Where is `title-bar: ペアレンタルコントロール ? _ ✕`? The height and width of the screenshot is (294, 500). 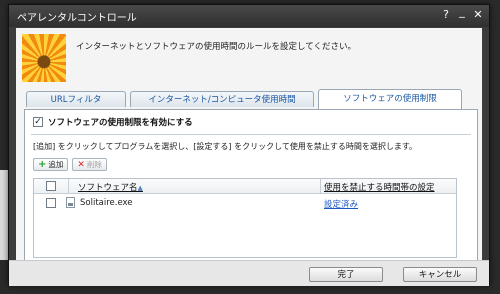 title-bar: ペアレンタルコントロール ? _ ✕ is located at coordinates (249, 16).